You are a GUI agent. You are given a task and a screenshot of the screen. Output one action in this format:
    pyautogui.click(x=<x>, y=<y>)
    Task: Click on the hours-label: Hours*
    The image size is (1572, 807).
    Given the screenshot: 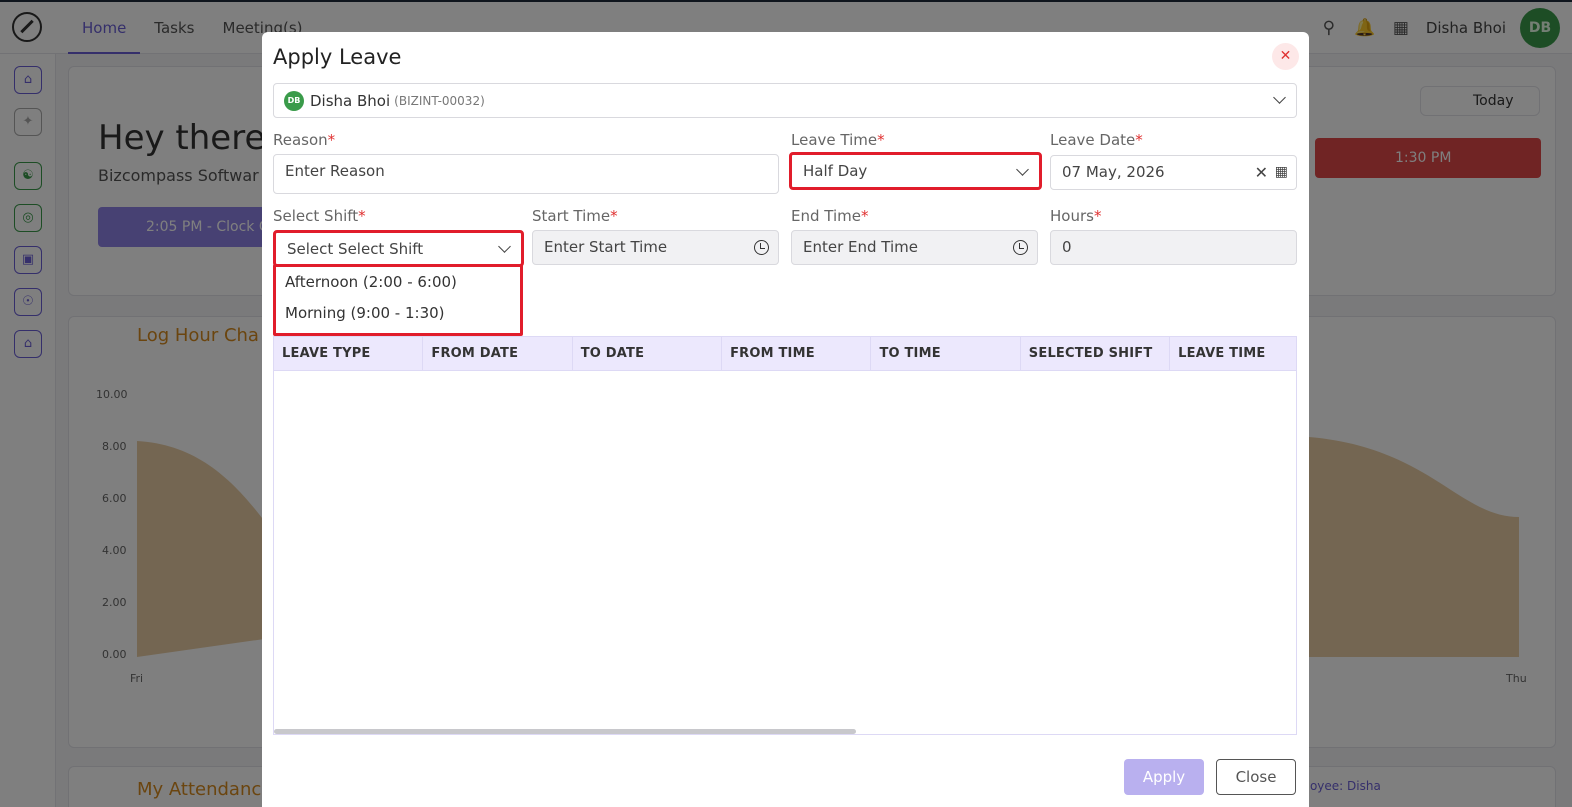 What is the action you would take?
    pyautogui.click(x=1076, y=216)
    